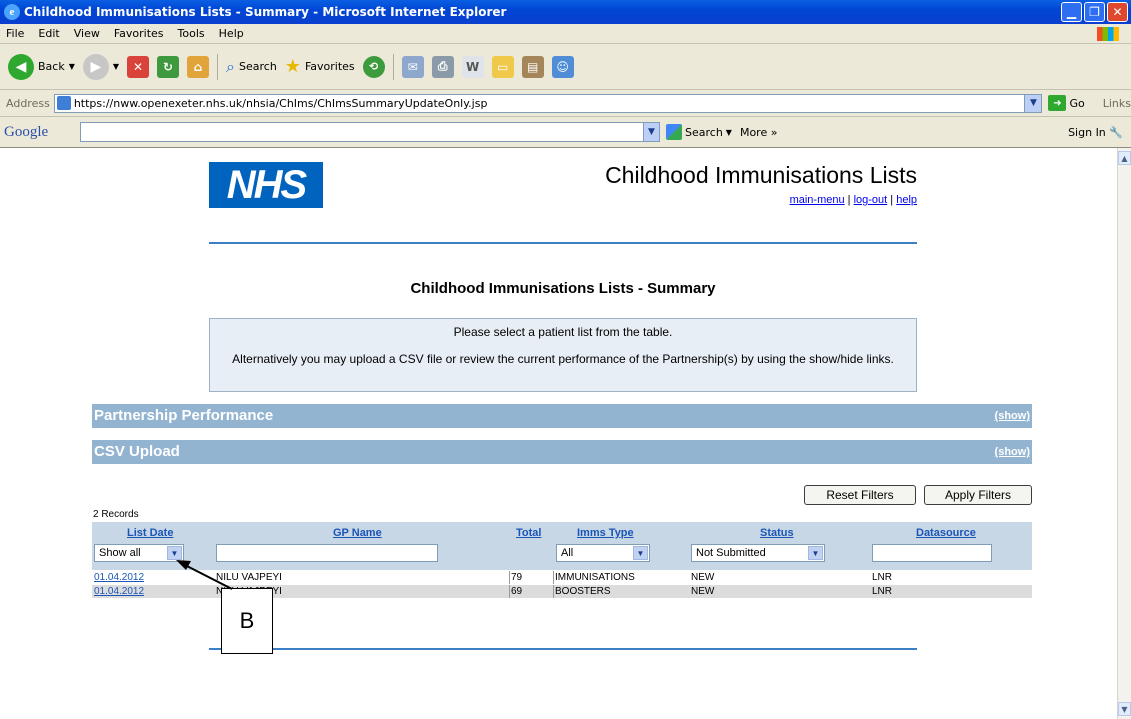 The image size is (1131, 719). I want to click on nhs-logo: NHS, so click(266, 185).